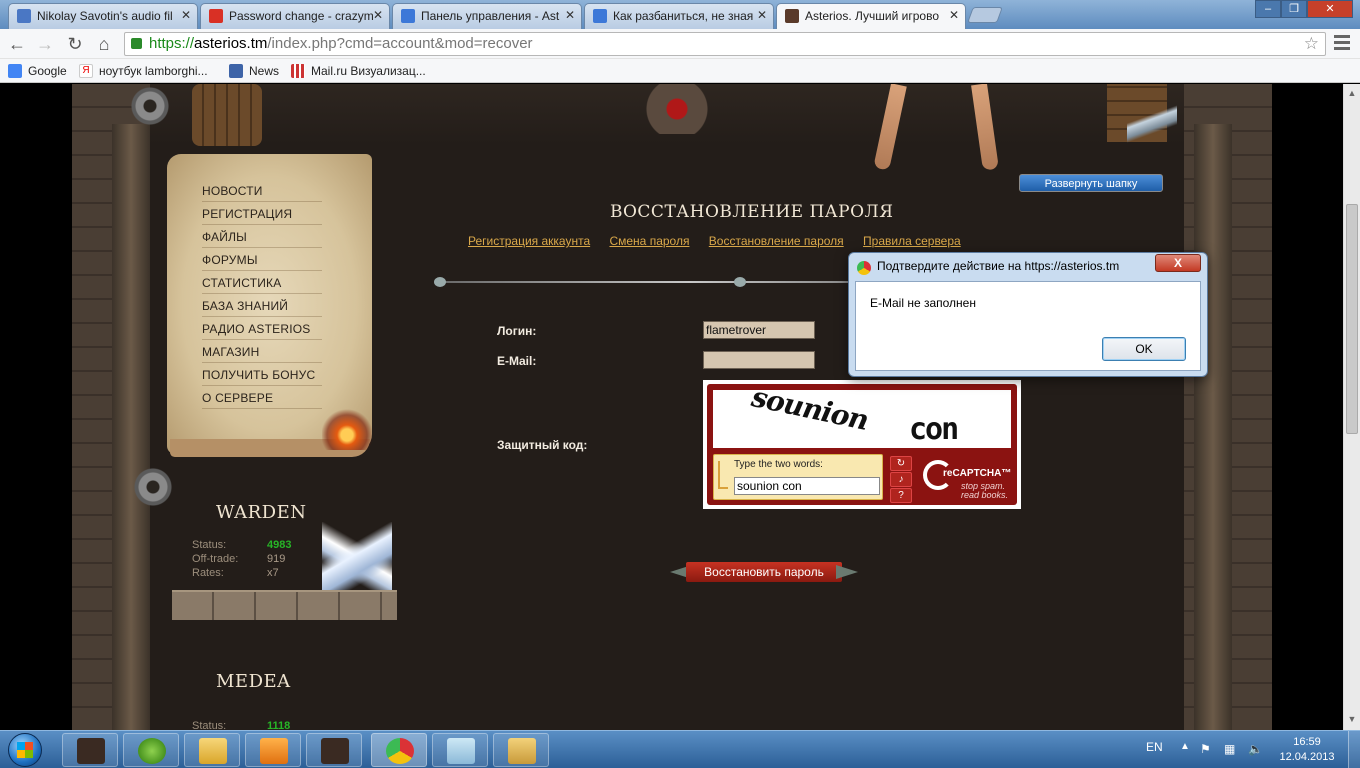 This screenshot has width=1360, height=768. I want to click on audio-icon: ♪, so click(901, 479).